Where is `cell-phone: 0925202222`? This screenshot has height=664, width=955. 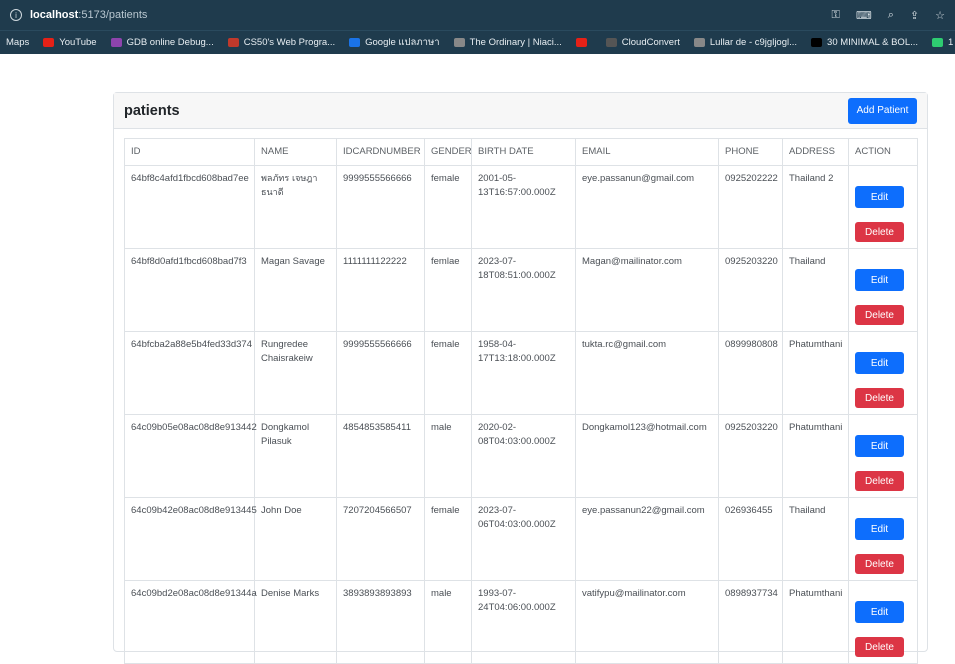 cell-phone: 0925202222 is located at coordinates (750, 207).